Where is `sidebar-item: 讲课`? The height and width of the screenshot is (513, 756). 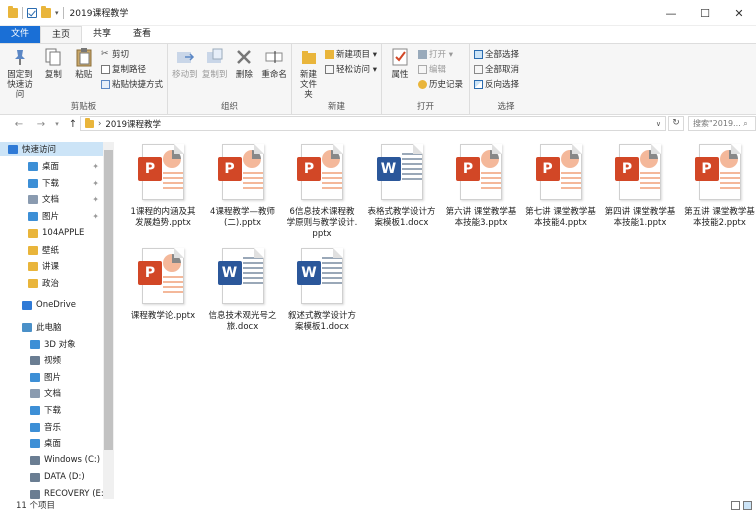 sidebar-item: 讲课 is located at coordinates (51, 266).